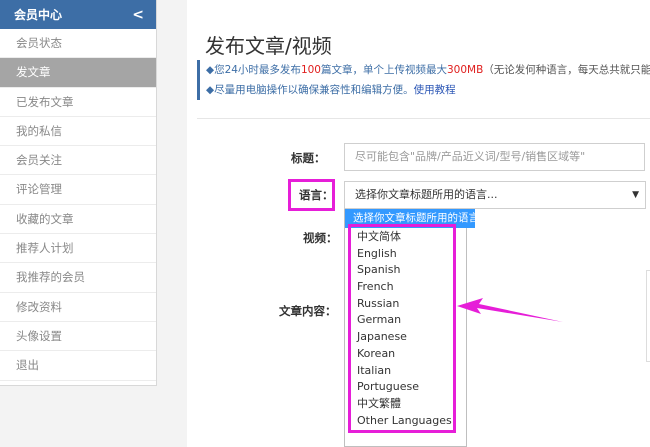 This screenshot has width=650, height=447. I want to click on sidebar-item: 发文章, so click(78, 73).